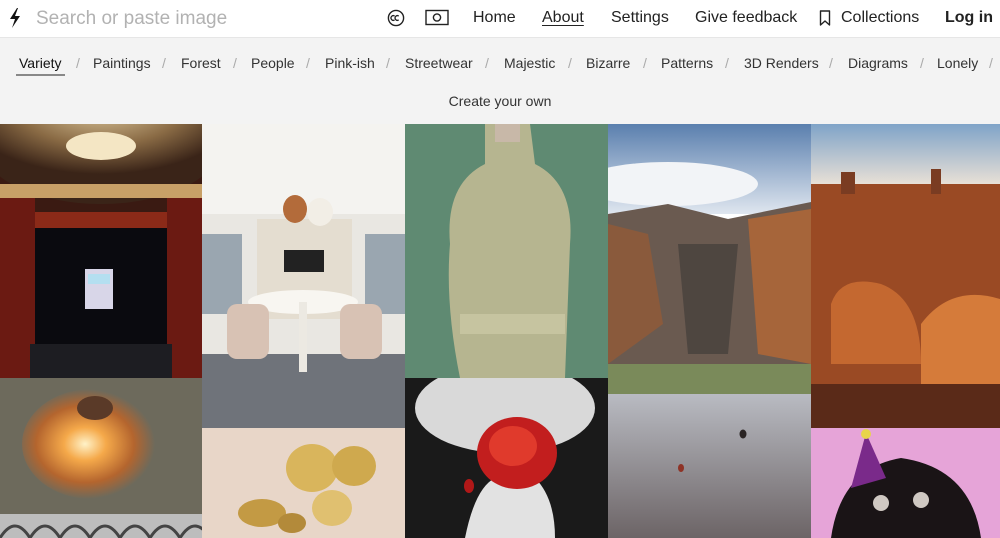 This screenshot has height=538, width=1000. What do you see at coordinates (201, 19) in the screenshot?
I see `search-input` at bounding box center [201, 19].